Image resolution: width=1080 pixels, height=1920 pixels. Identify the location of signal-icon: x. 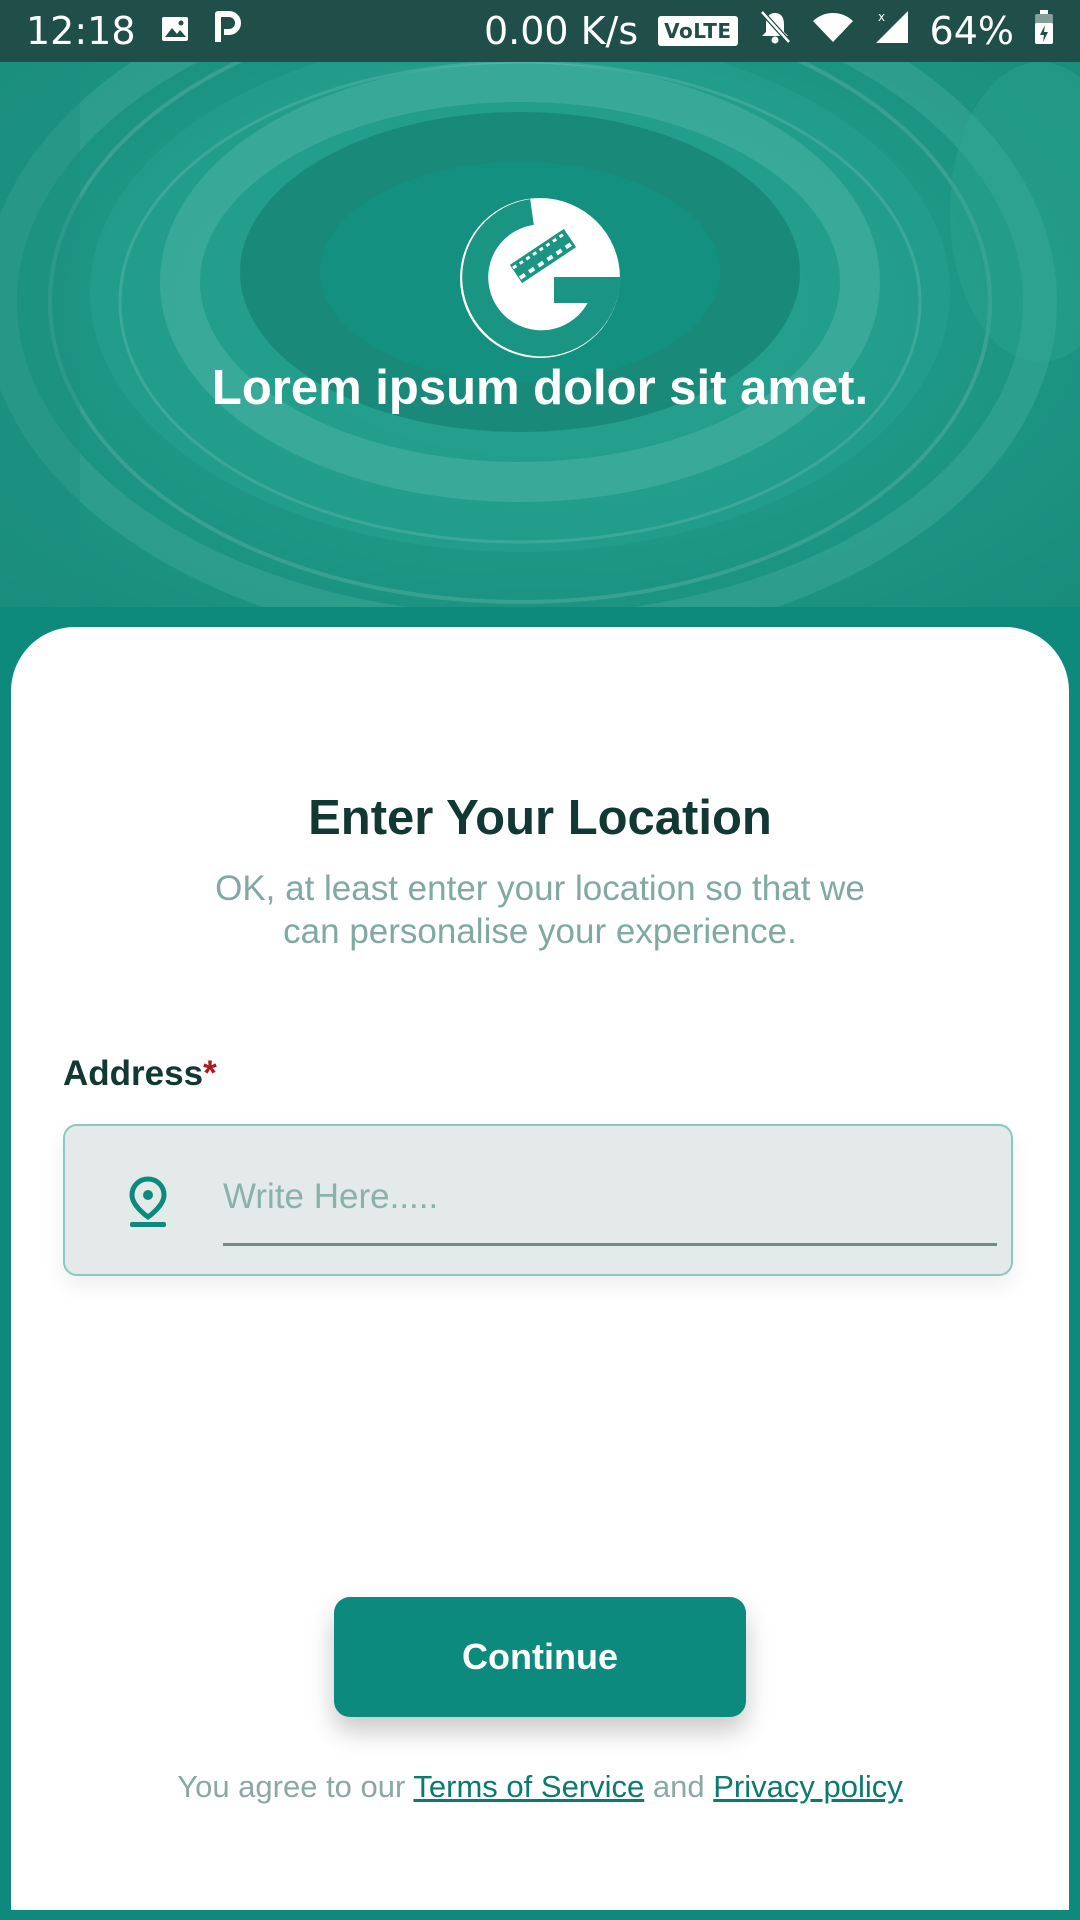
(892, 31).